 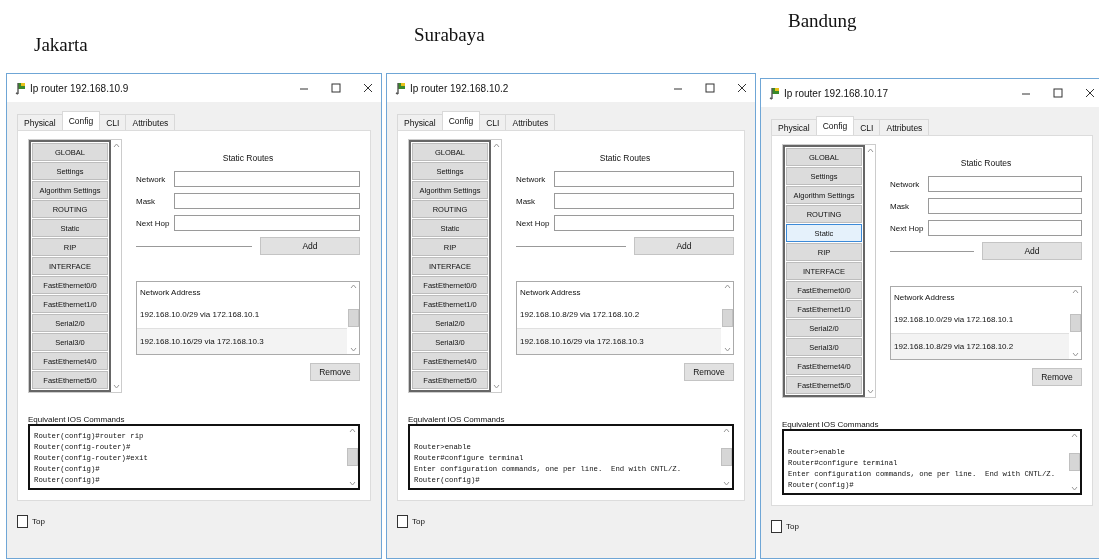 What do you see at coordinates (80, 88) in the screenshot?
I see `window-title: Ip router 192.168.10.9` at bounding box center [80, 88].